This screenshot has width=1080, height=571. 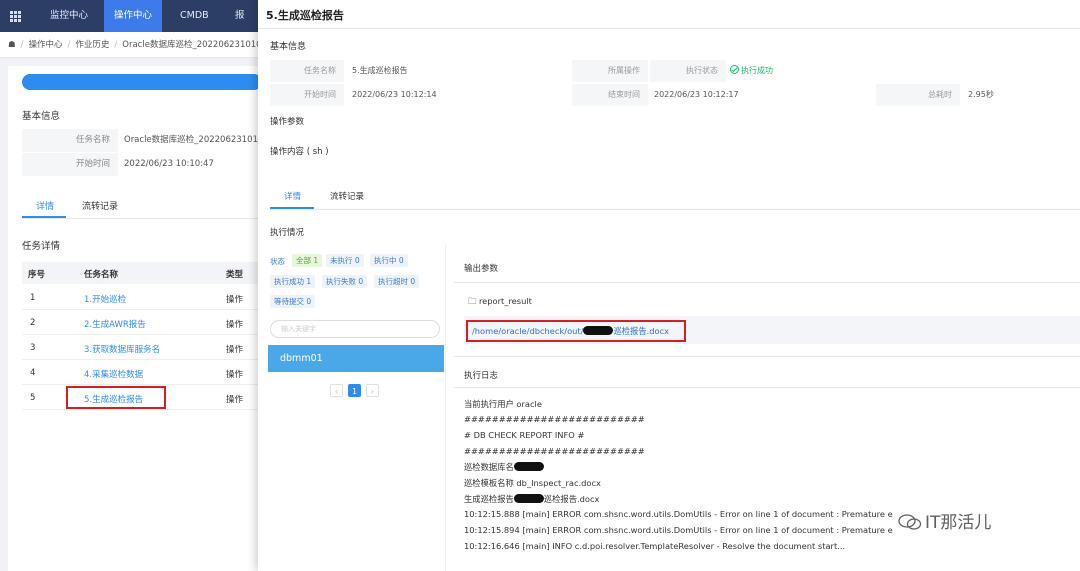 I want to click on row-no: 5, so click(x=33, y=398).